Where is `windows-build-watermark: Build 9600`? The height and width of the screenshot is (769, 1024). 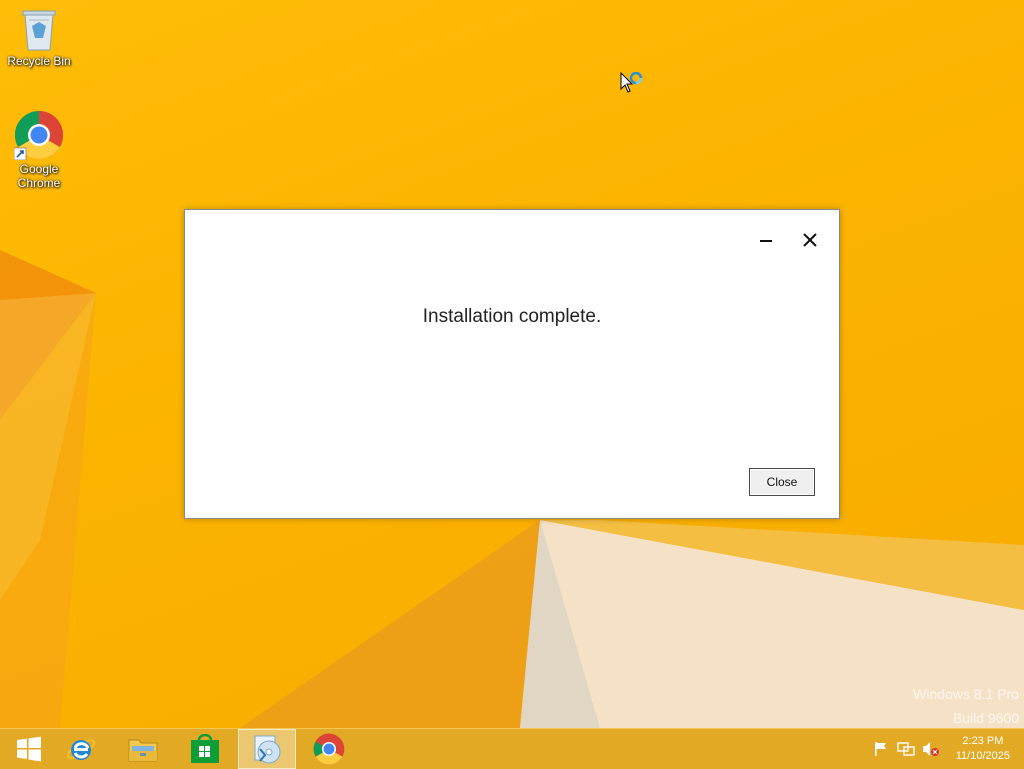 windows-build-watermark: Build 9600 is located at coordinates (986, 718).